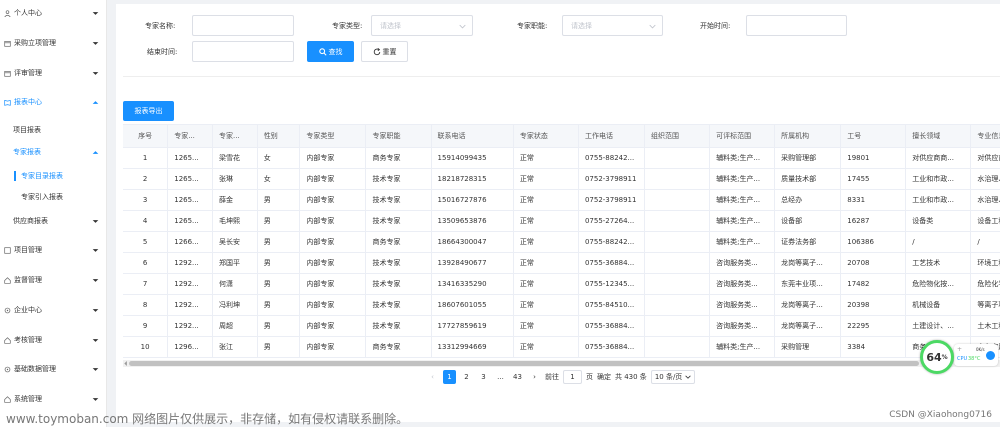  What do you see at coordinates (235, 263) in the screenshot?
I see `table-cell: 郑国平` at bounding box center [235, 263].